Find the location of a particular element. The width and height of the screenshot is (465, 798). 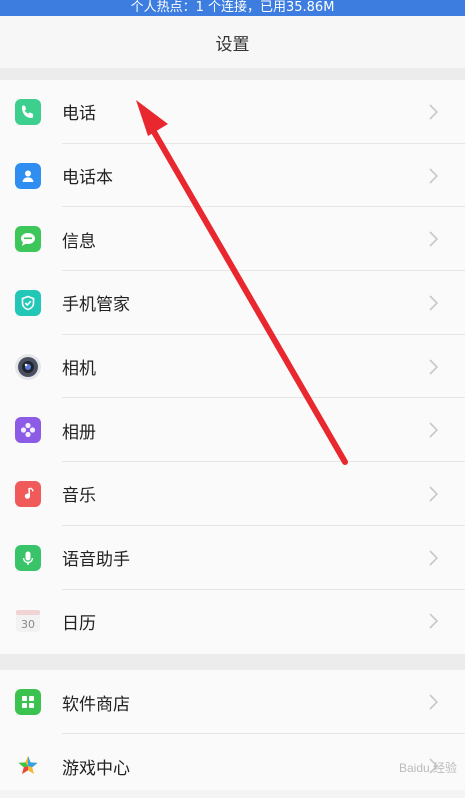

microphone-icon is located at coordinates (28, 557).